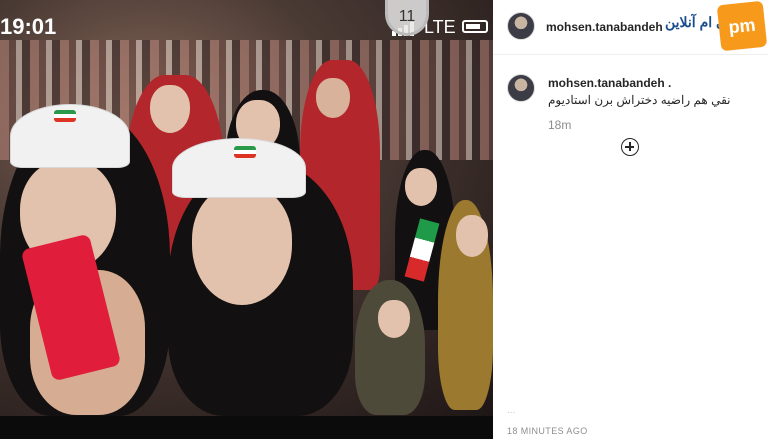 Image resolution: width=768 pixels, height=439 pixels. What do you see at coordinates (547, 431) in the screenshot?
I see `post-timestamp: 18 MINUTES AGO` at bounding box center [547, 431].